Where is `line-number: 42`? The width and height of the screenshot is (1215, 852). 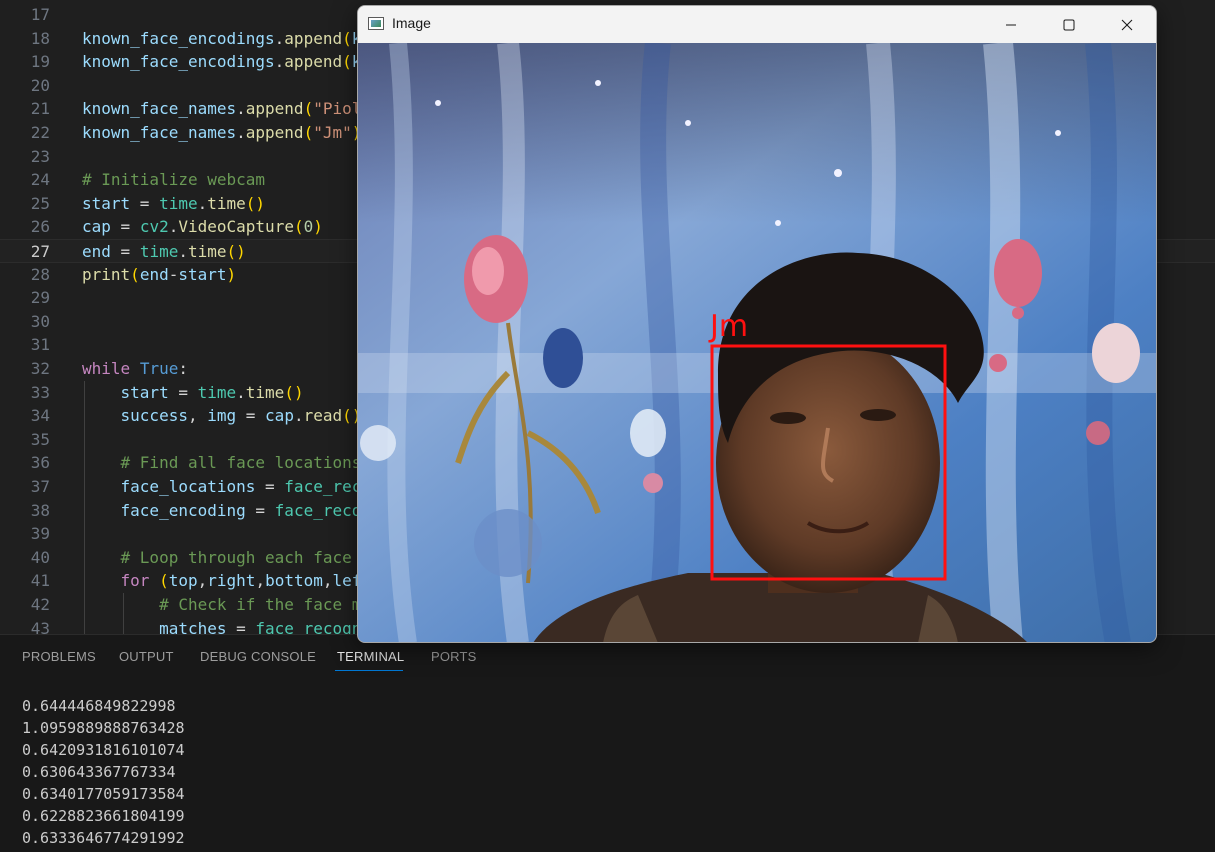 line-number: 42 is located at coordinates (40, 604).